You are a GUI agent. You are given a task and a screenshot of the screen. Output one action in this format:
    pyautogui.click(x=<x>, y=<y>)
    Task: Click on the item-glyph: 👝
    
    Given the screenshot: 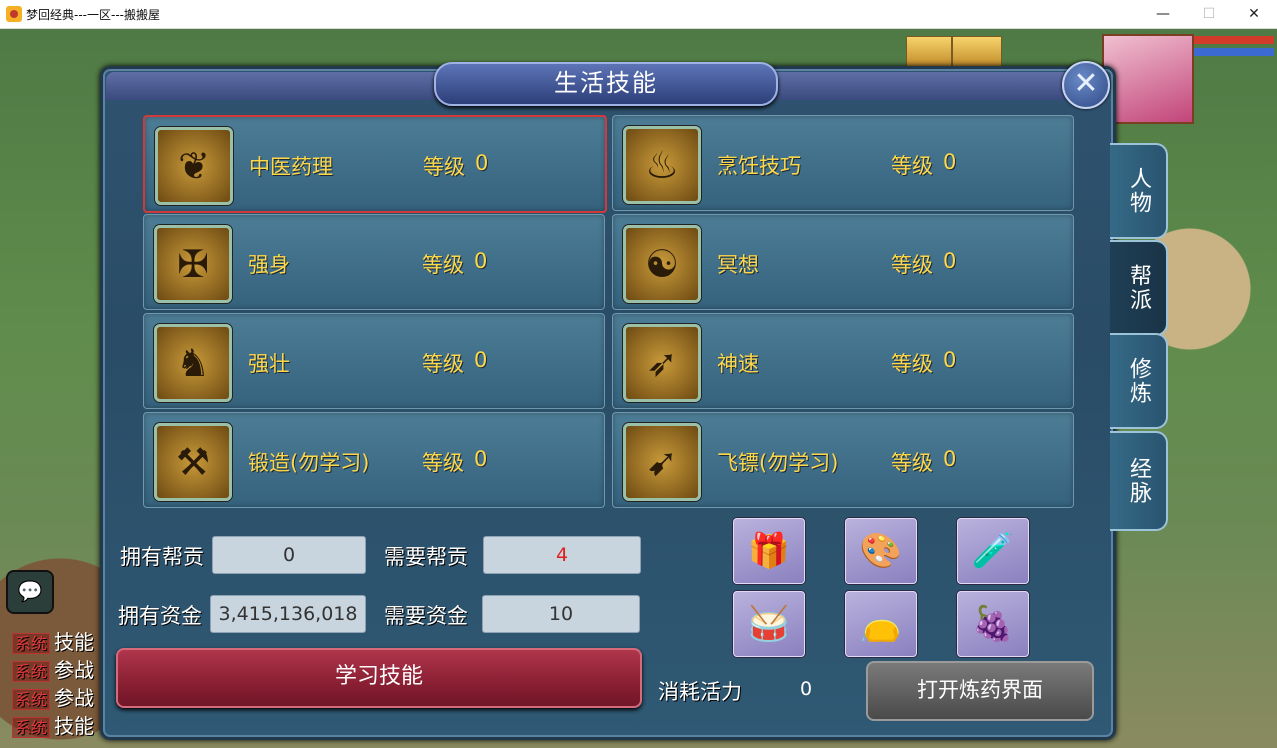 What is the action you would take?
    pyautogui.click(x=881, y=624)
    